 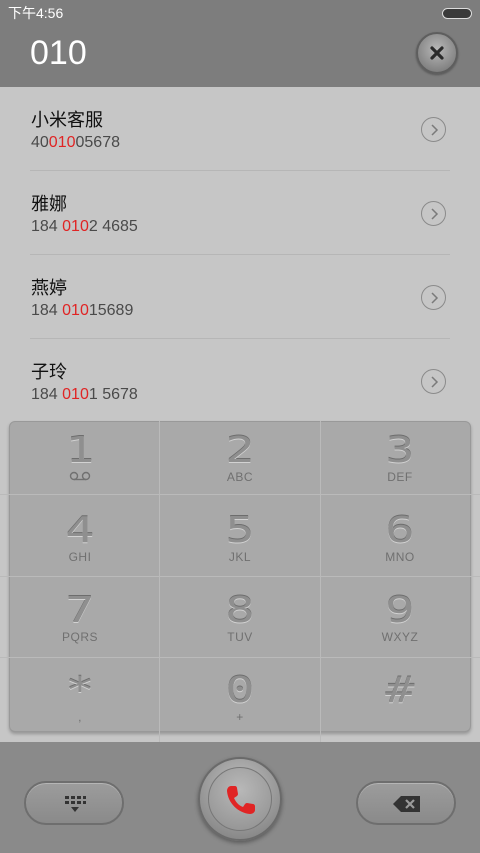 I want to click on key-letters: DEF, so click(x=400, y=477).